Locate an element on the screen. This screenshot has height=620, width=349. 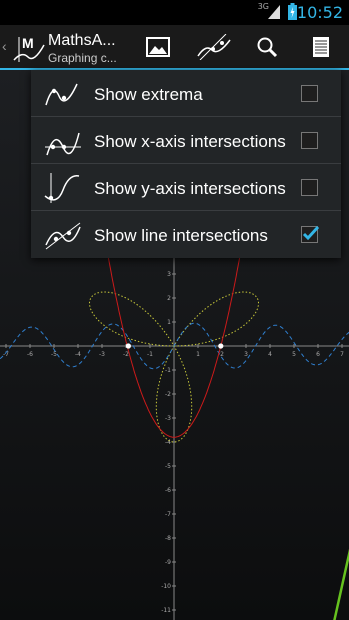
y-tick-label: -3 is located at coordinates (168, 418).